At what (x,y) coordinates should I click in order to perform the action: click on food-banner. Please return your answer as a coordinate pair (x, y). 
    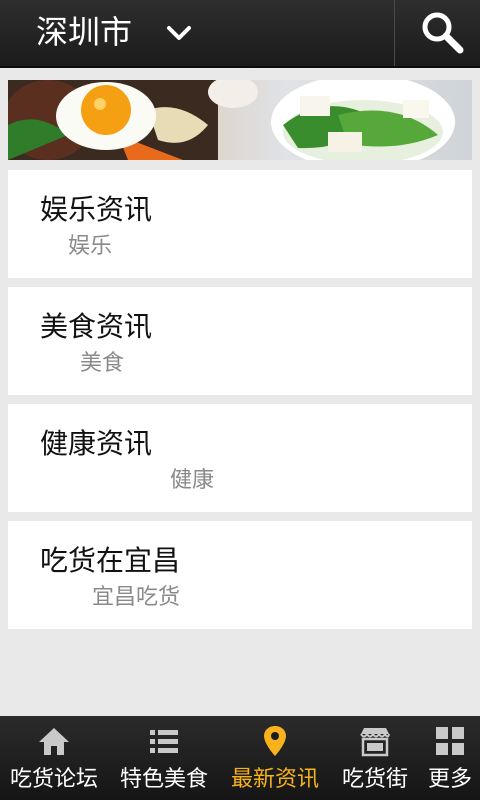
    Looking at the image, I should click on (240, 120).